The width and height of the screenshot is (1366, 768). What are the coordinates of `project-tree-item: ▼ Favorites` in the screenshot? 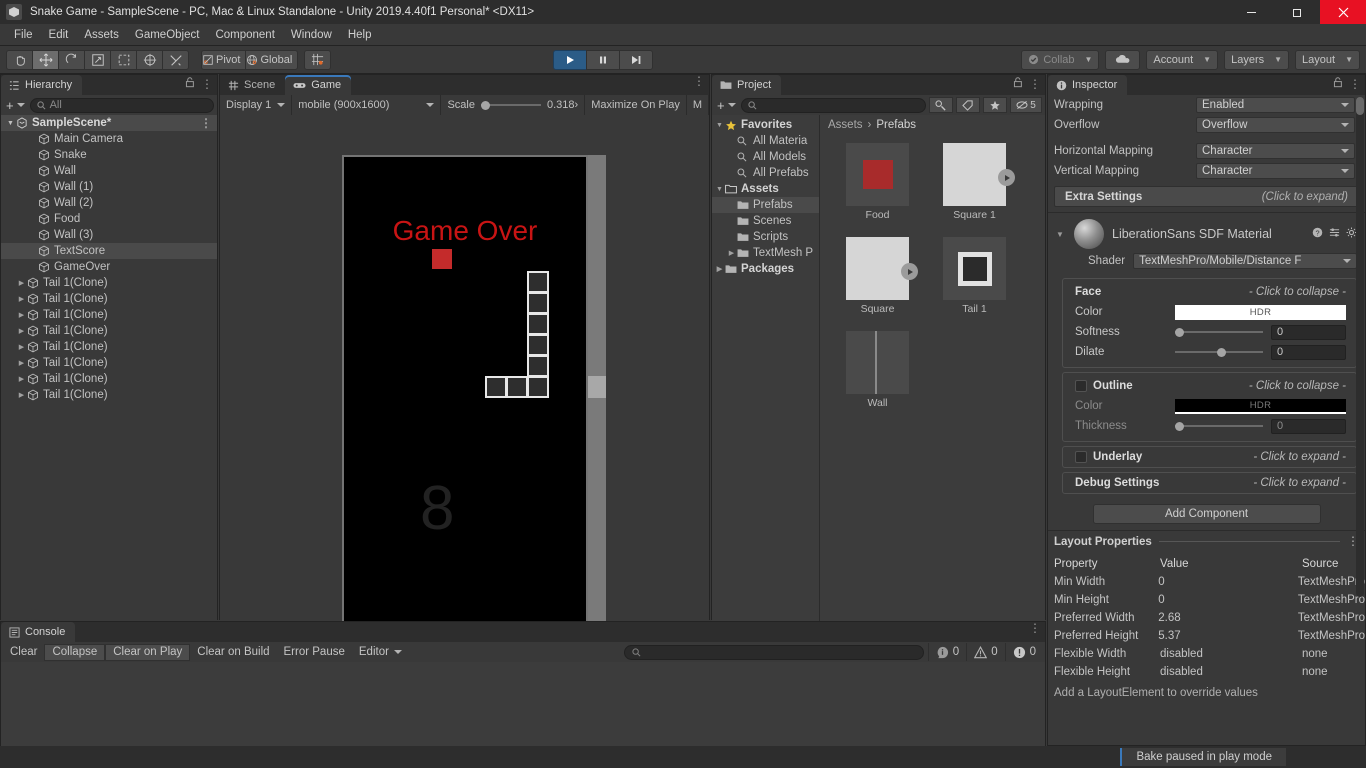 It's located at (765, 125).